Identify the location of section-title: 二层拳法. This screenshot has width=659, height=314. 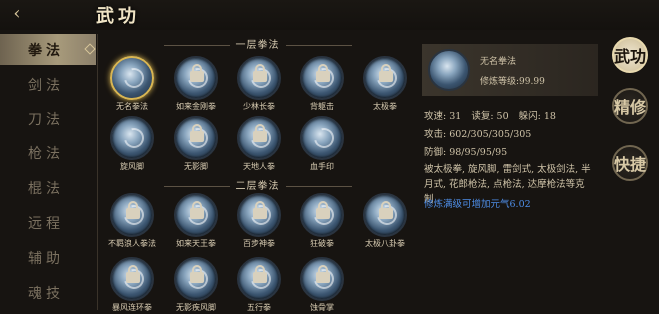
(257, 184).